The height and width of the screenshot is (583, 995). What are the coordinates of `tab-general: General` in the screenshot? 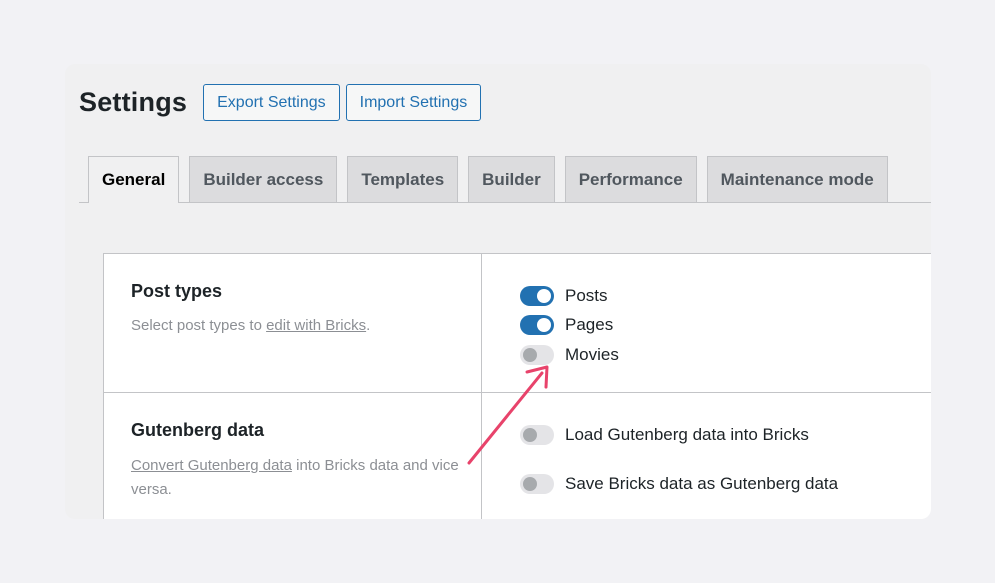 It's located at (134, 179).